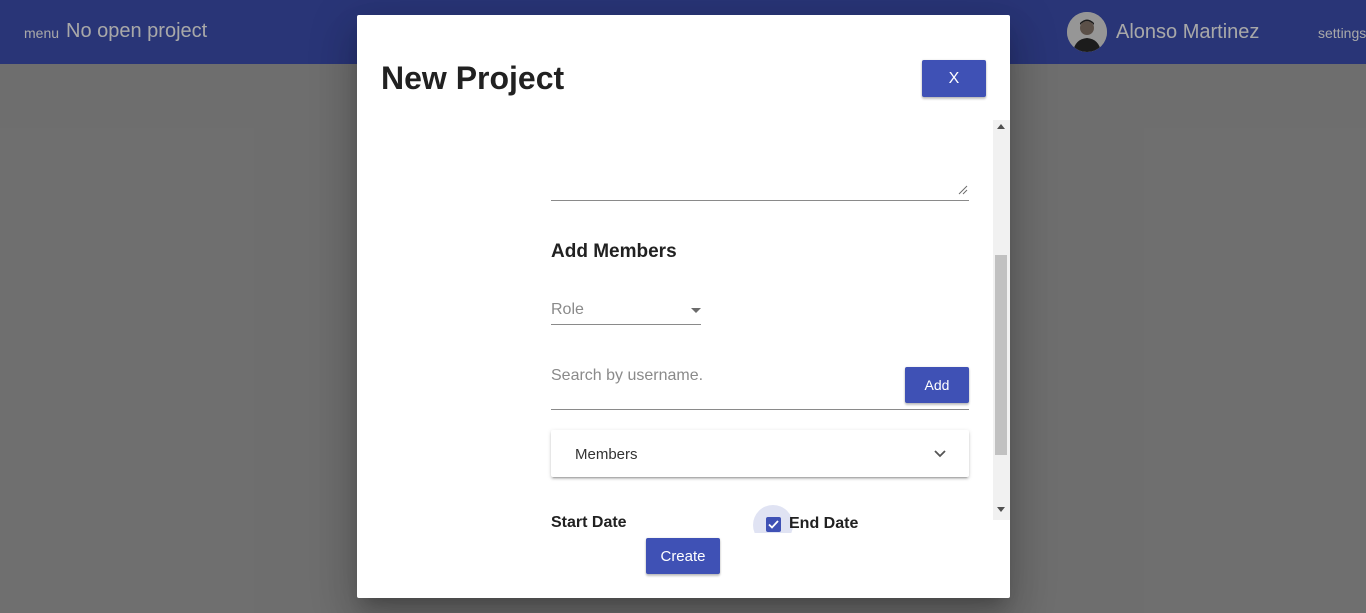 Image resolution: width=1366 pixels, height=613 pixels. Describe the element at coordinates (1001, 126) in the screenshot. I see `scroll-up-arrow` at that location.